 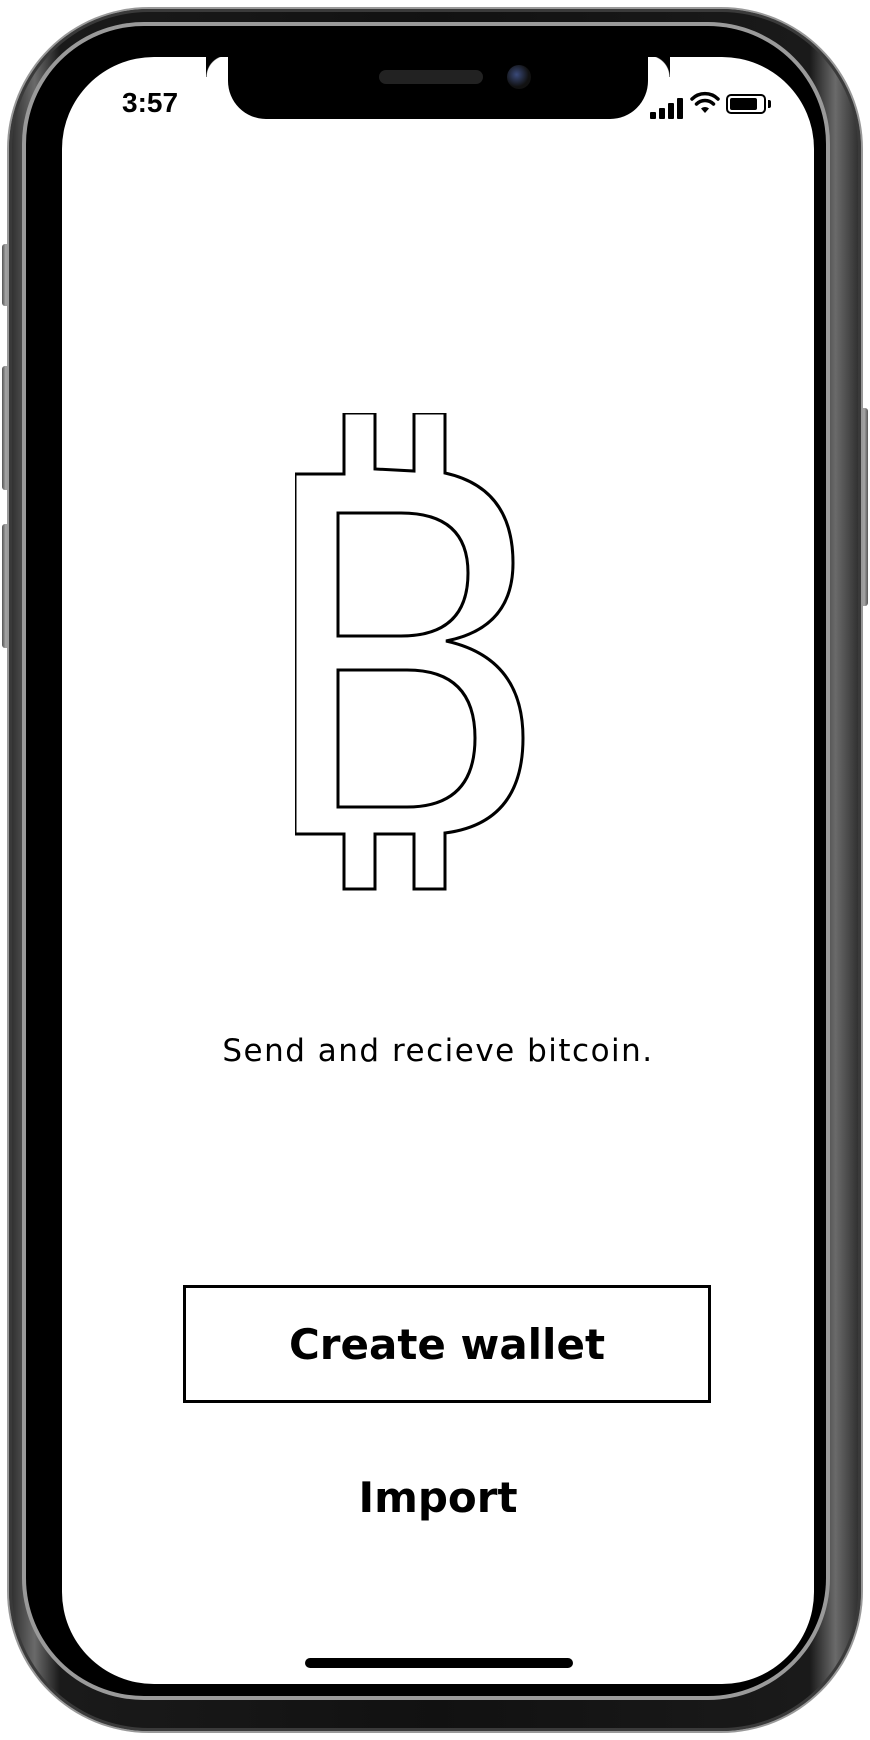 I want to click on battery-icon, so click(x=746, y=104).